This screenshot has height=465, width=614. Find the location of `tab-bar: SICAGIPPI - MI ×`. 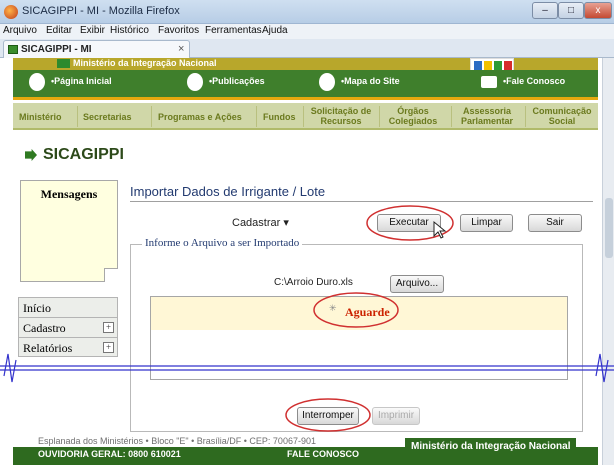

tab-bar: SICAGIPPI - MI × is located at coordinates (307, 48).